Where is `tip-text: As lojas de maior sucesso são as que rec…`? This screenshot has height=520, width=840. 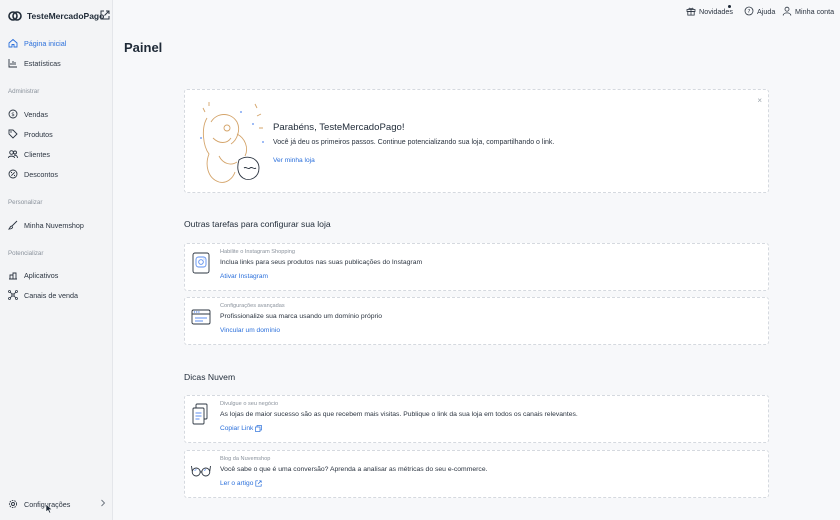
tip-text: As lojas de maior sucesso são as que rec… is located at coordinates (399, 414).